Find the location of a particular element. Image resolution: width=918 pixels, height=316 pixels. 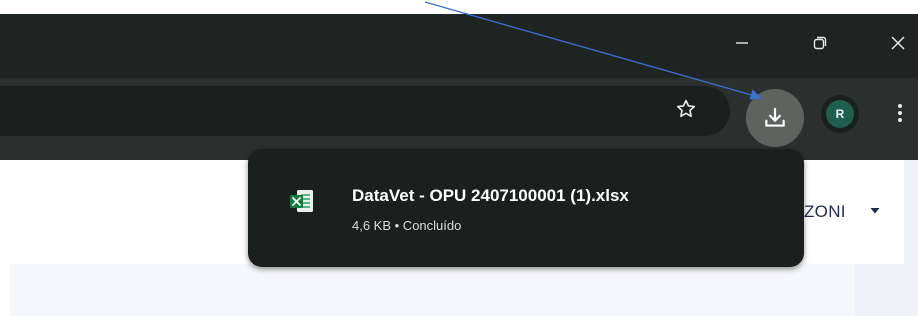

user-menu-name: ZONI is located at coordinates (825, 212).